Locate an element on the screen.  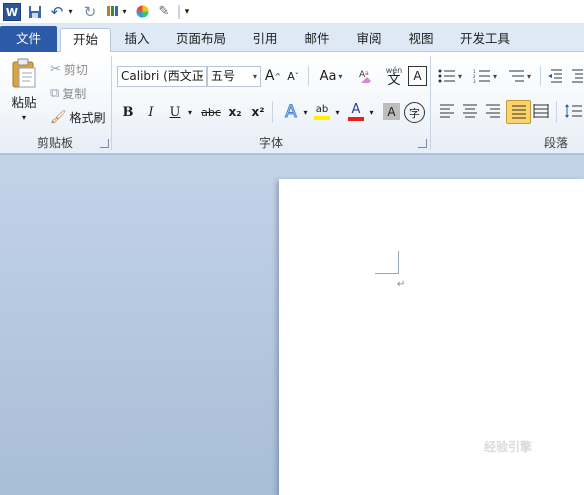
tab-page-layout: 页面布局 is located at coordinates (201, 40).